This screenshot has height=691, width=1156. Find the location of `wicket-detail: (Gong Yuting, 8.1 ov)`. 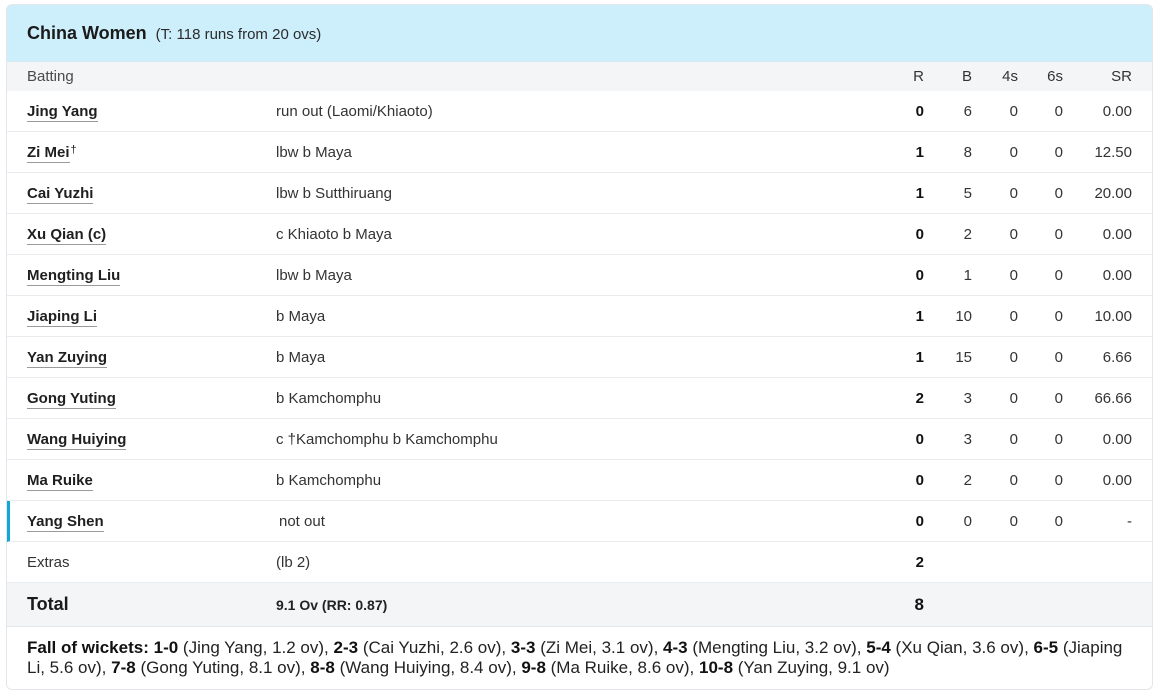

wicket-detail: (Gong Yuting, 8.1 ov) is located at coordinates (220, 667).